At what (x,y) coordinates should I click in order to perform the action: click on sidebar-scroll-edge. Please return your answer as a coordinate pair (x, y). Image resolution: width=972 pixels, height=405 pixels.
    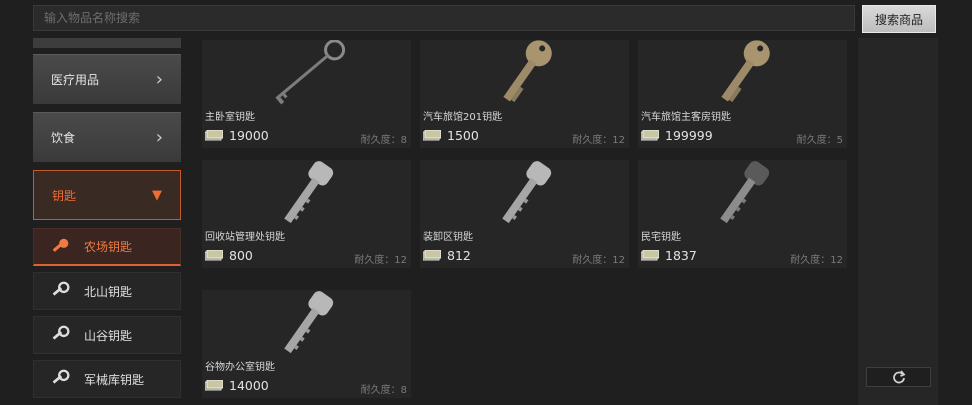
    Looking at the image, I should click on (107, 43).